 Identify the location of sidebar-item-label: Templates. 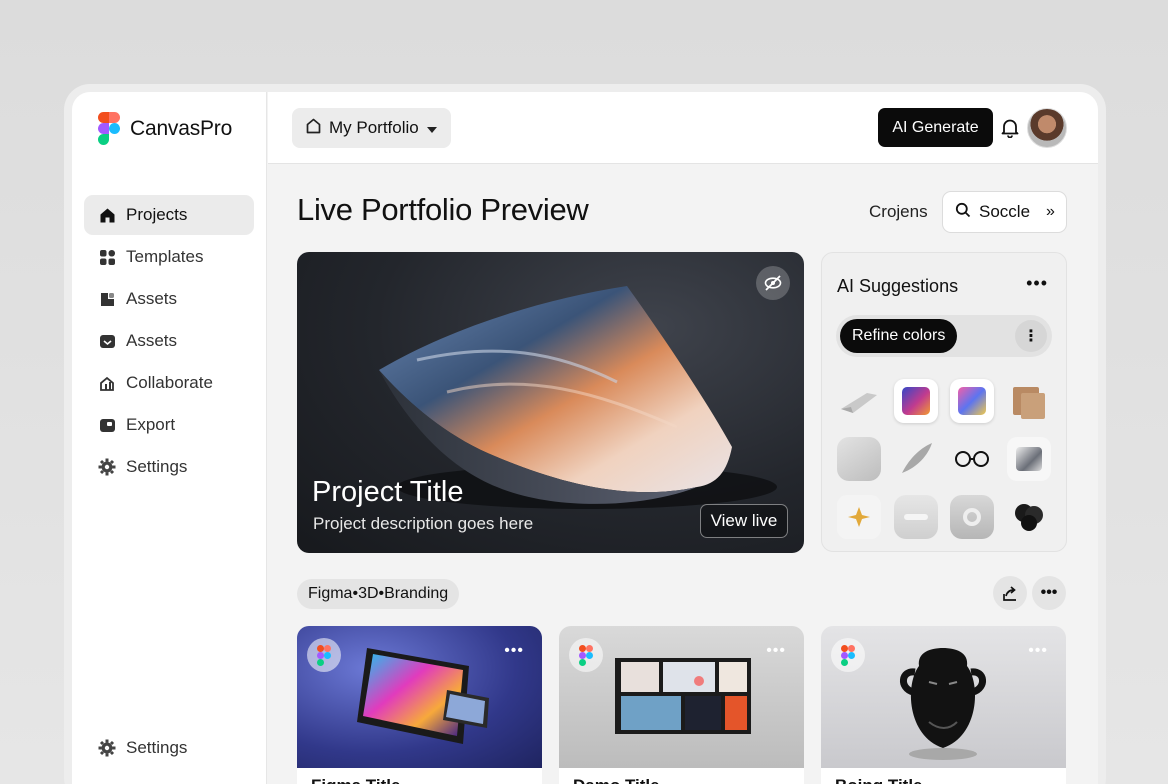
(165, 256).